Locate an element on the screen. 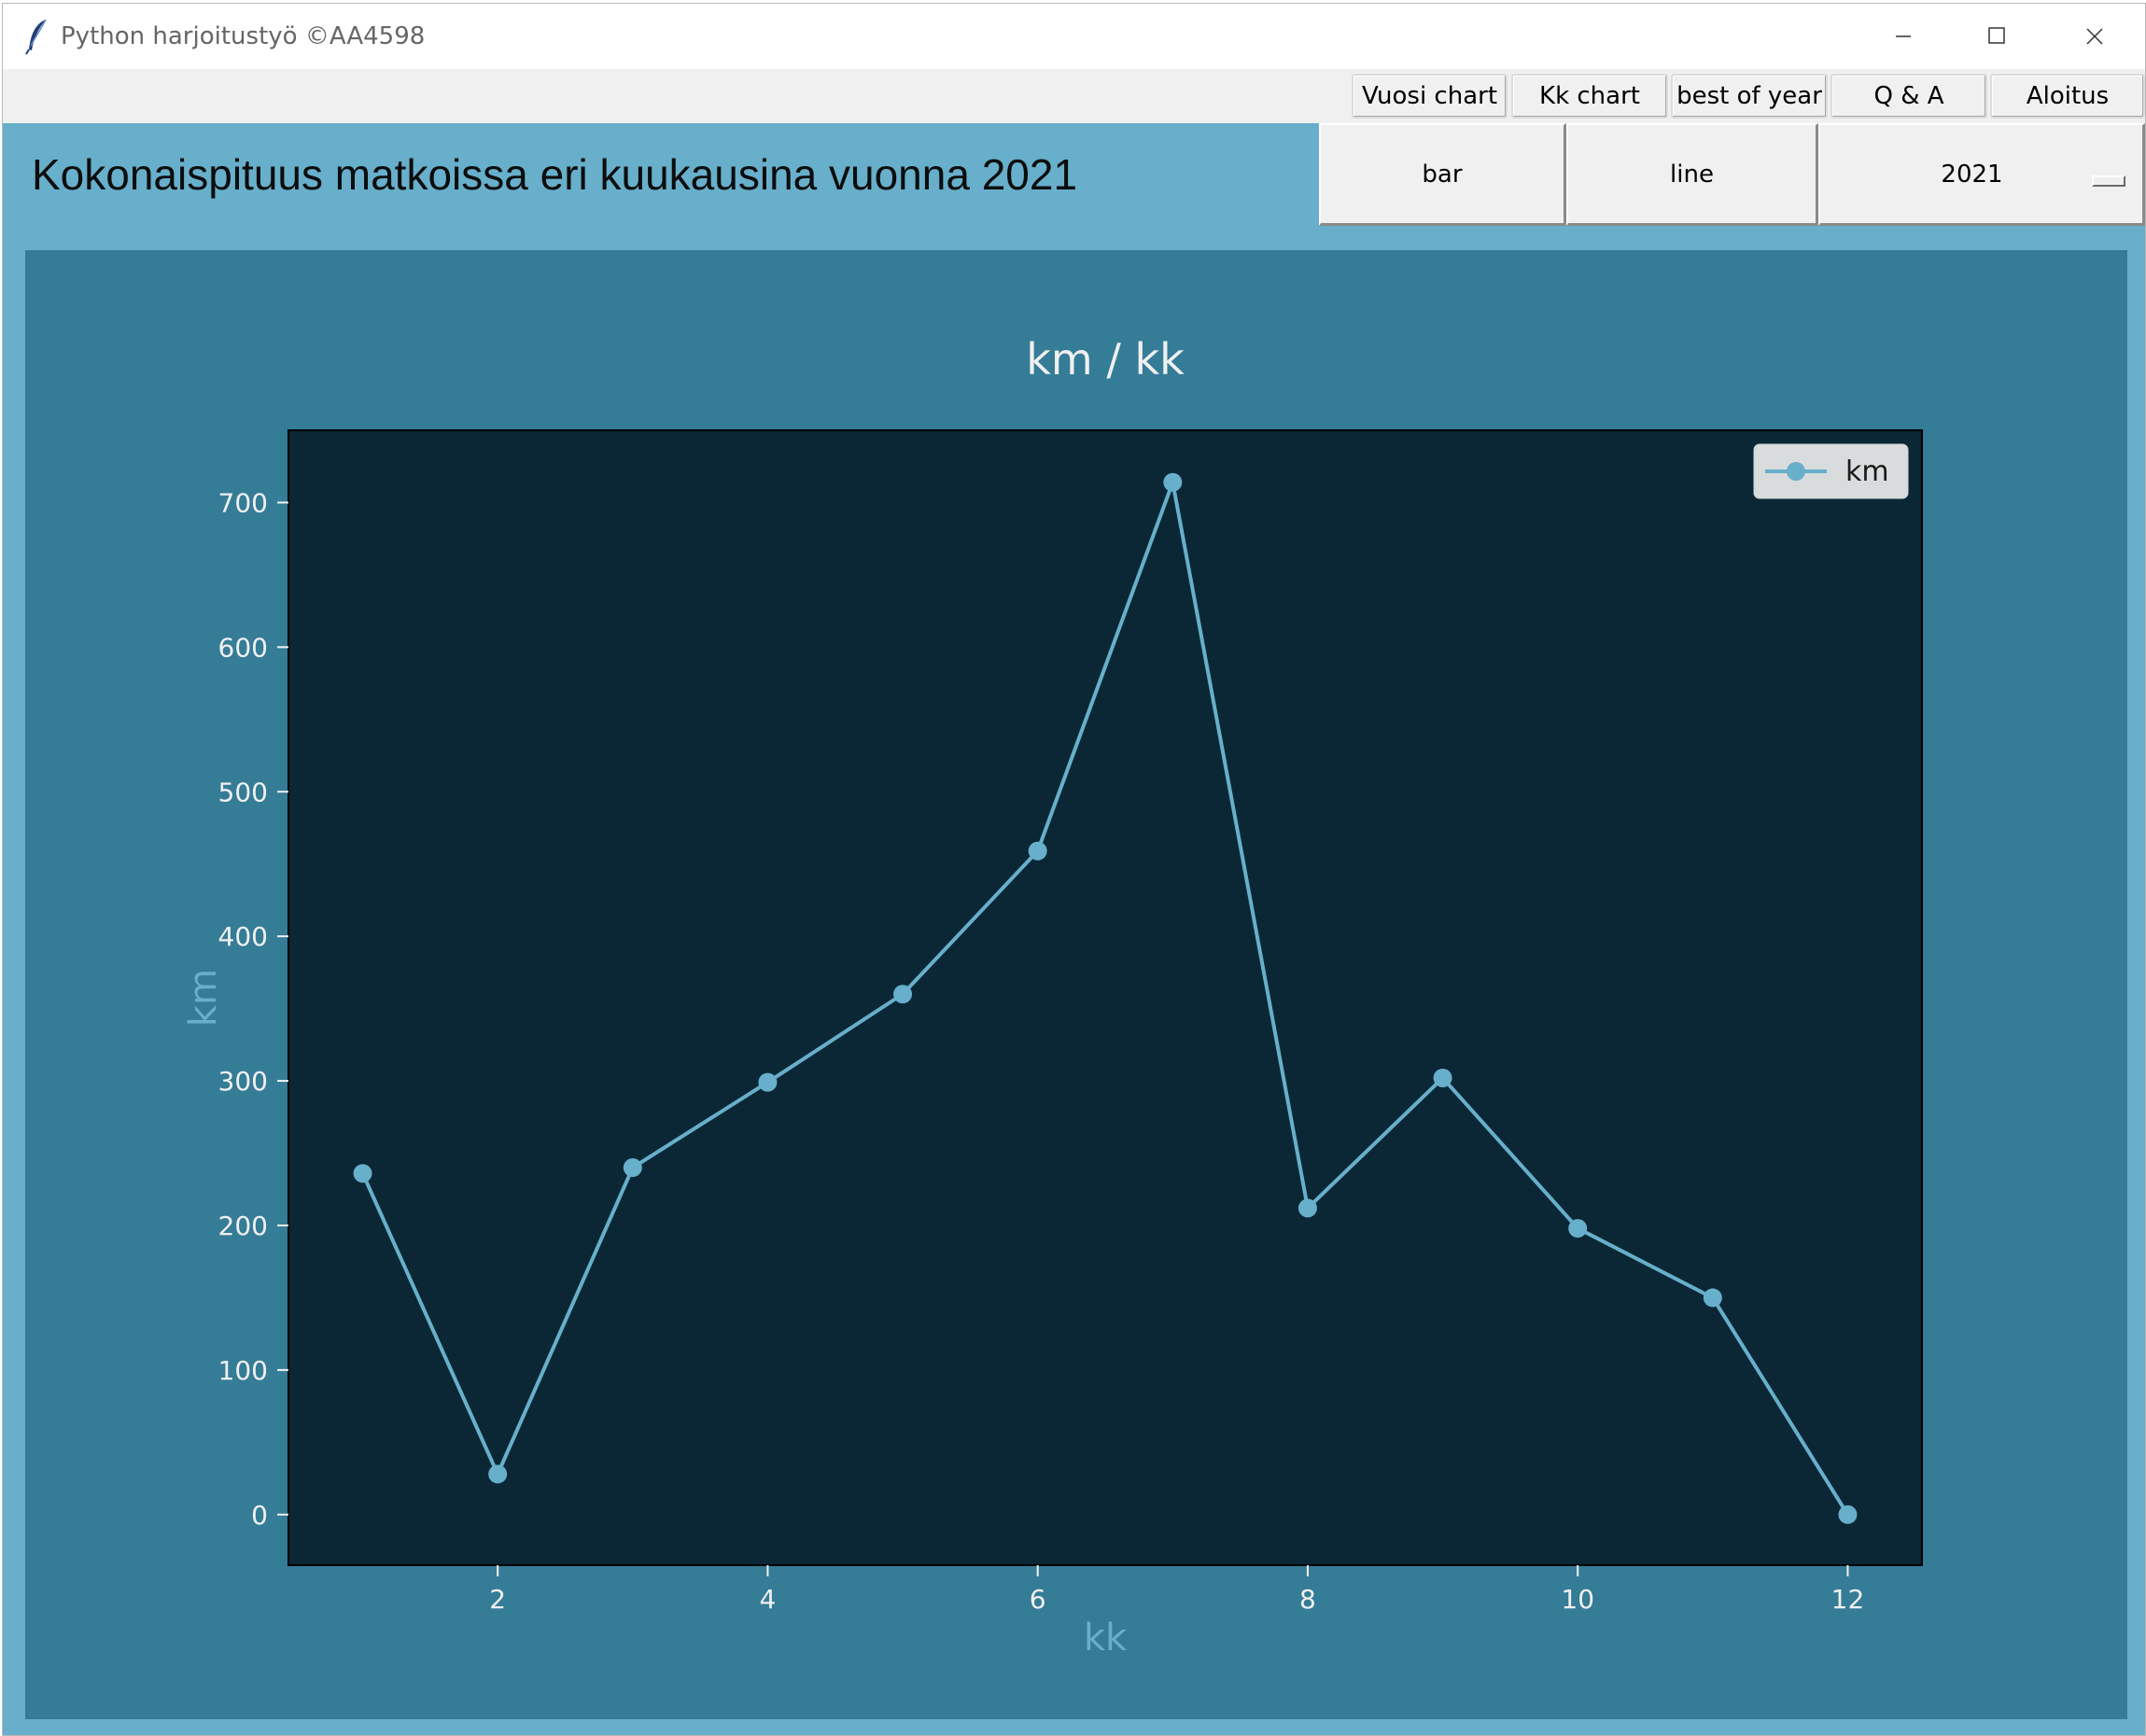 Image resolution: width=2146 pixels, height=1736 pixels. y-tick-label: 300 is located at coordinates (243, 1081).